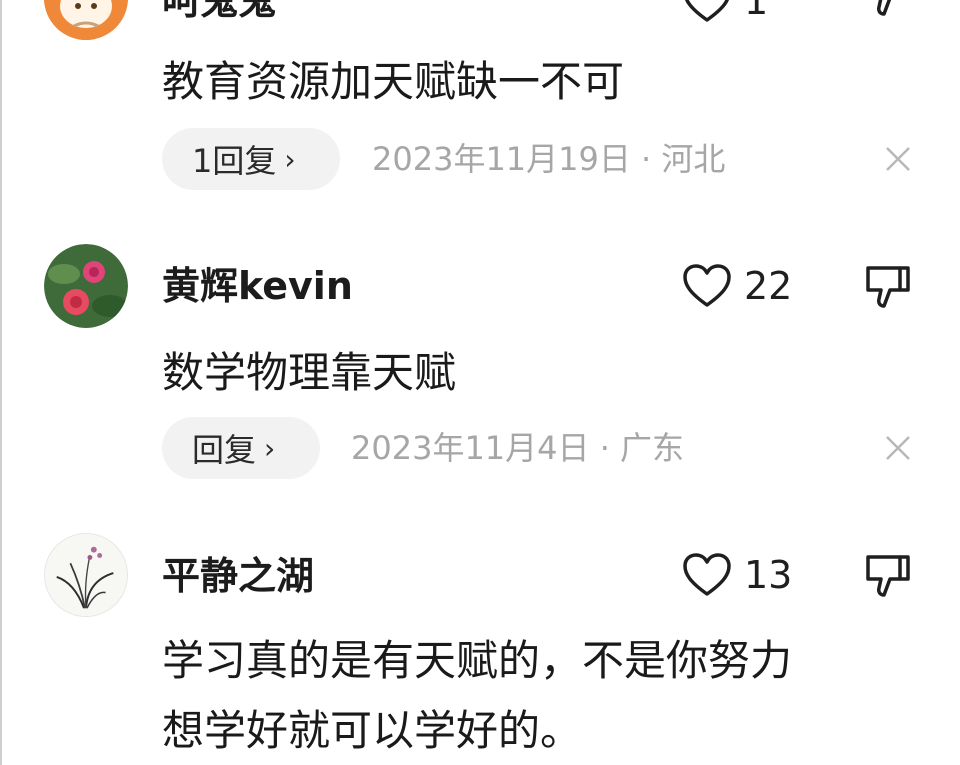  What do you see at coordinates (219, 10) in the screenshot?
I see `username: 呵鬼鬼` at bounding box center [219, 10].